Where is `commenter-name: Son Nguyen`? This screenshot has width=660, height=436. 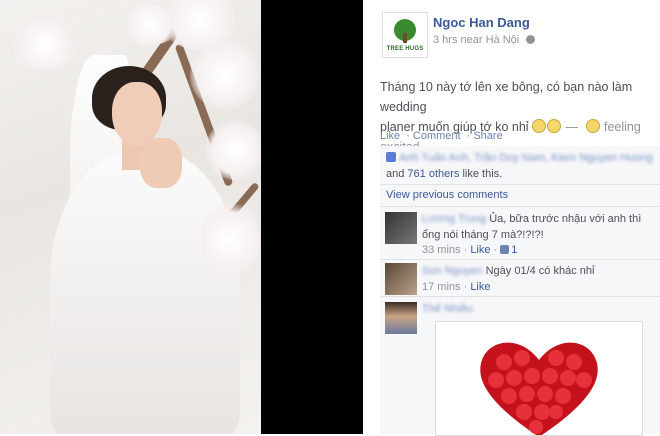 commenter-name: Son Nguyen is located at coordinates (452, 271).